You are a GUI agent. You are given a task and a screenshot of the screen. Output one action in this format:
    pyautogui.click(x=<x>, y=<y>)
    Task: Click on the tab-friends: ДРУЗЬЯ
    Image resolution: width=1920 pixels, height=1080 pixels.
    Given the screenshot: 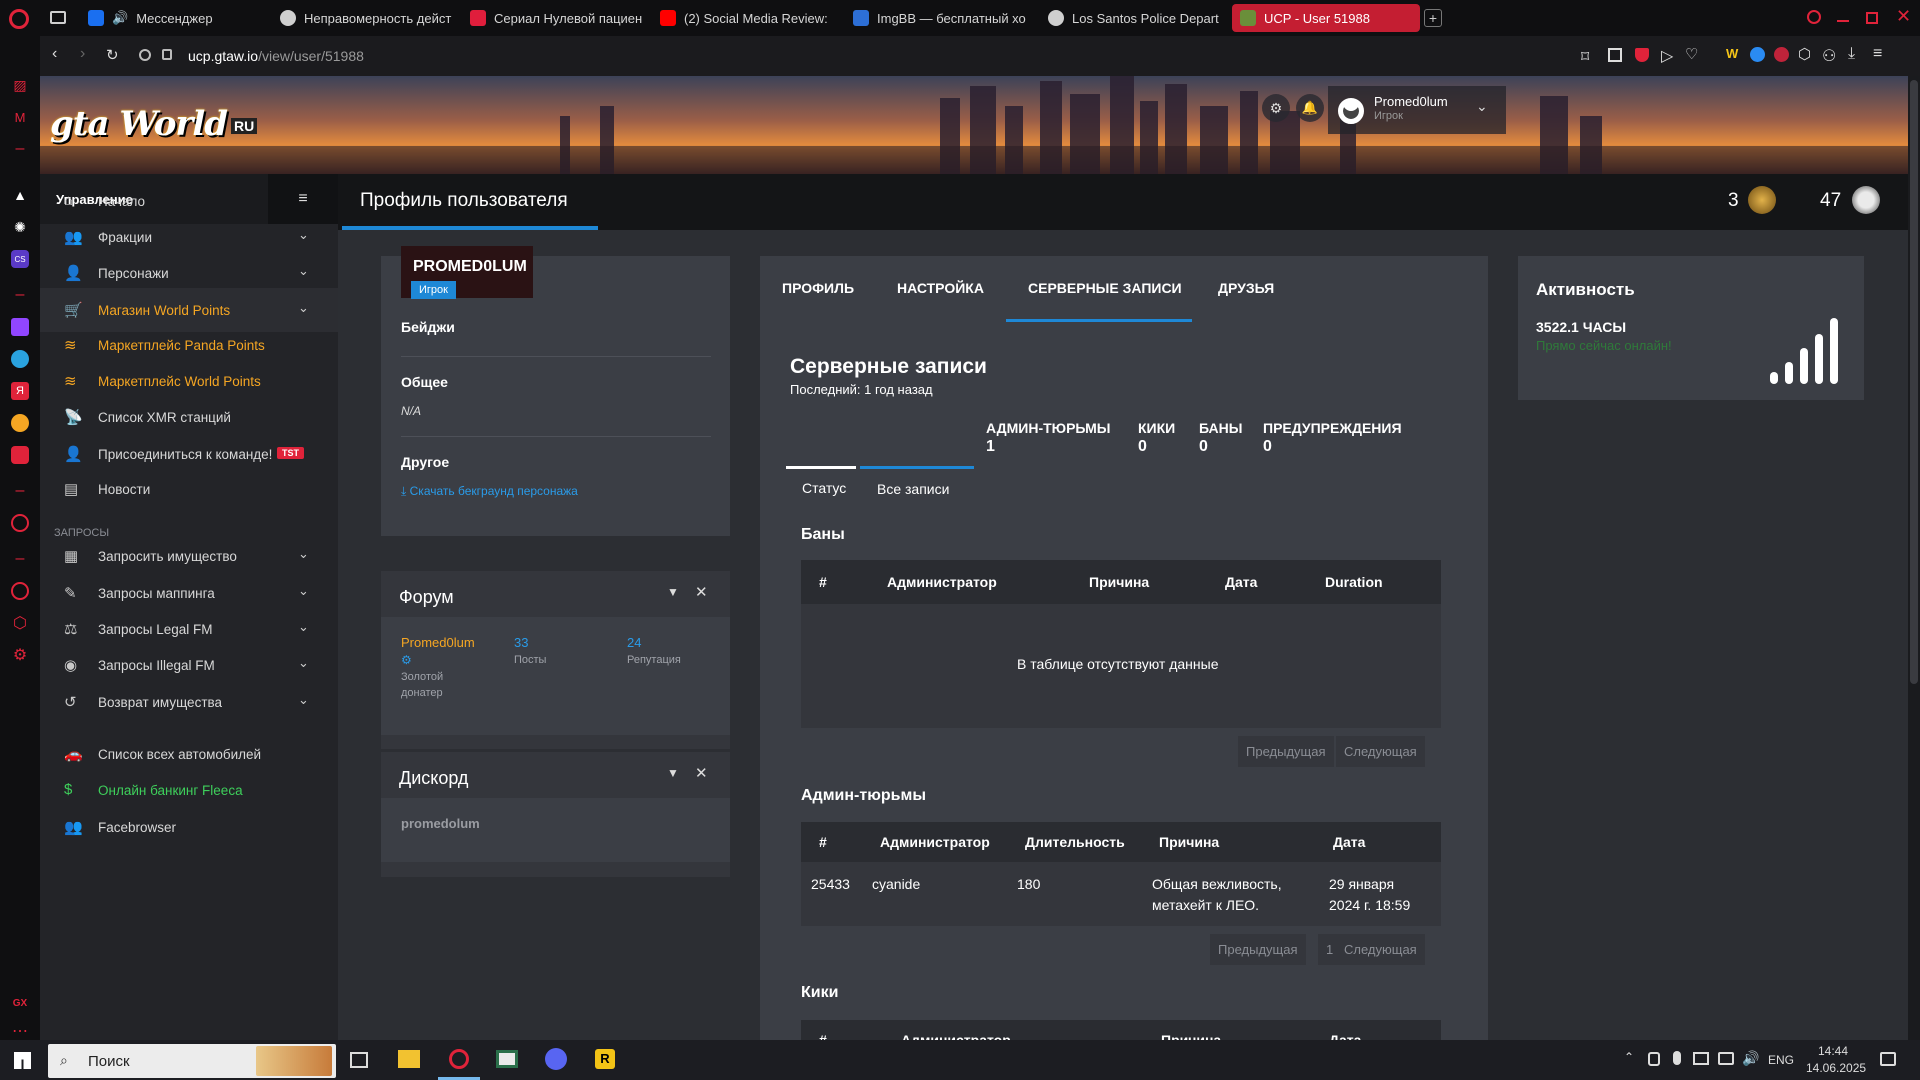 What is the action you would take?
    pyautogui.click(x=1246, y=288)
    